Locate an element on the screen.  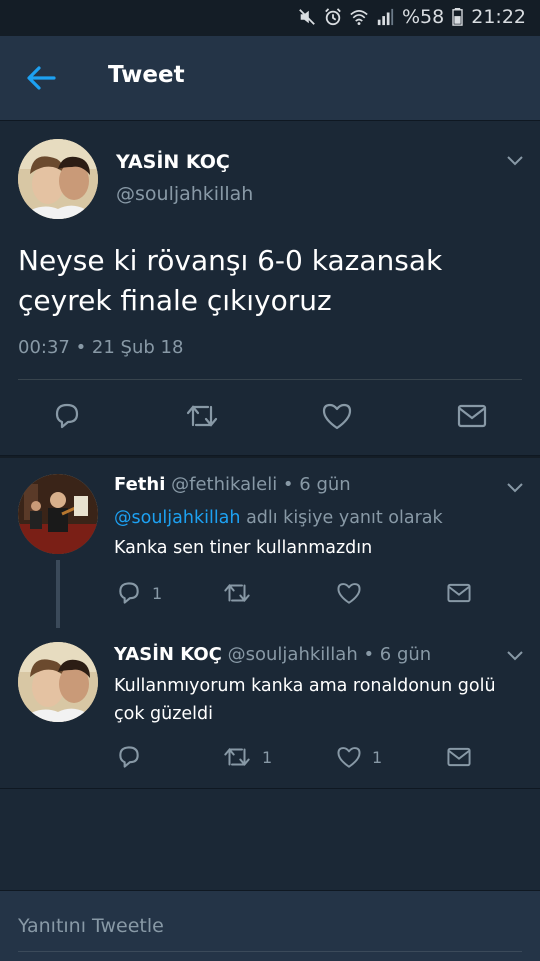
tweet-text-line-1: Neyse ki rövanşı 6-0 kazansak is located at coordinates (230, 260).